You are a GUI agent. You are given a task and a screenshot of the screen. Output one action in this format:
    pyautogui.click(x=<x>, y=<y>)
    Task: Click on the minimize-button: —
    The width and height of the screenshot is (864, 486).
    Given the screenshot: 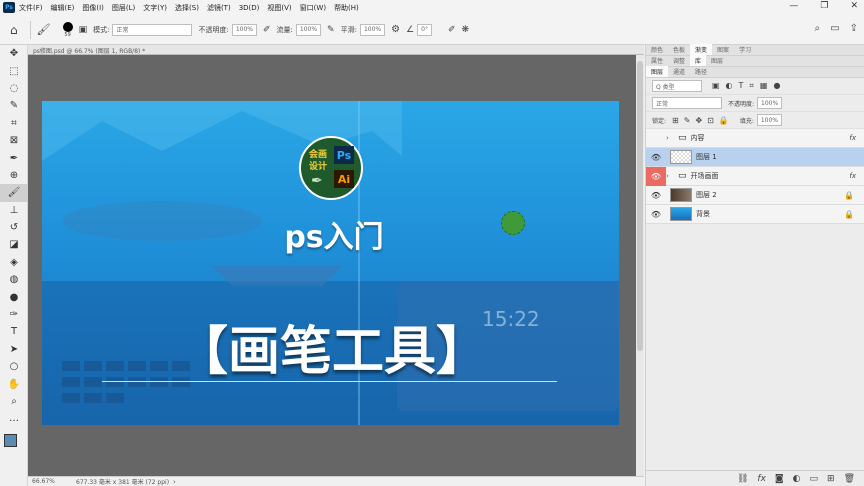 What is the action you would take?
    pyautogui.click(x=793, y=6)
    